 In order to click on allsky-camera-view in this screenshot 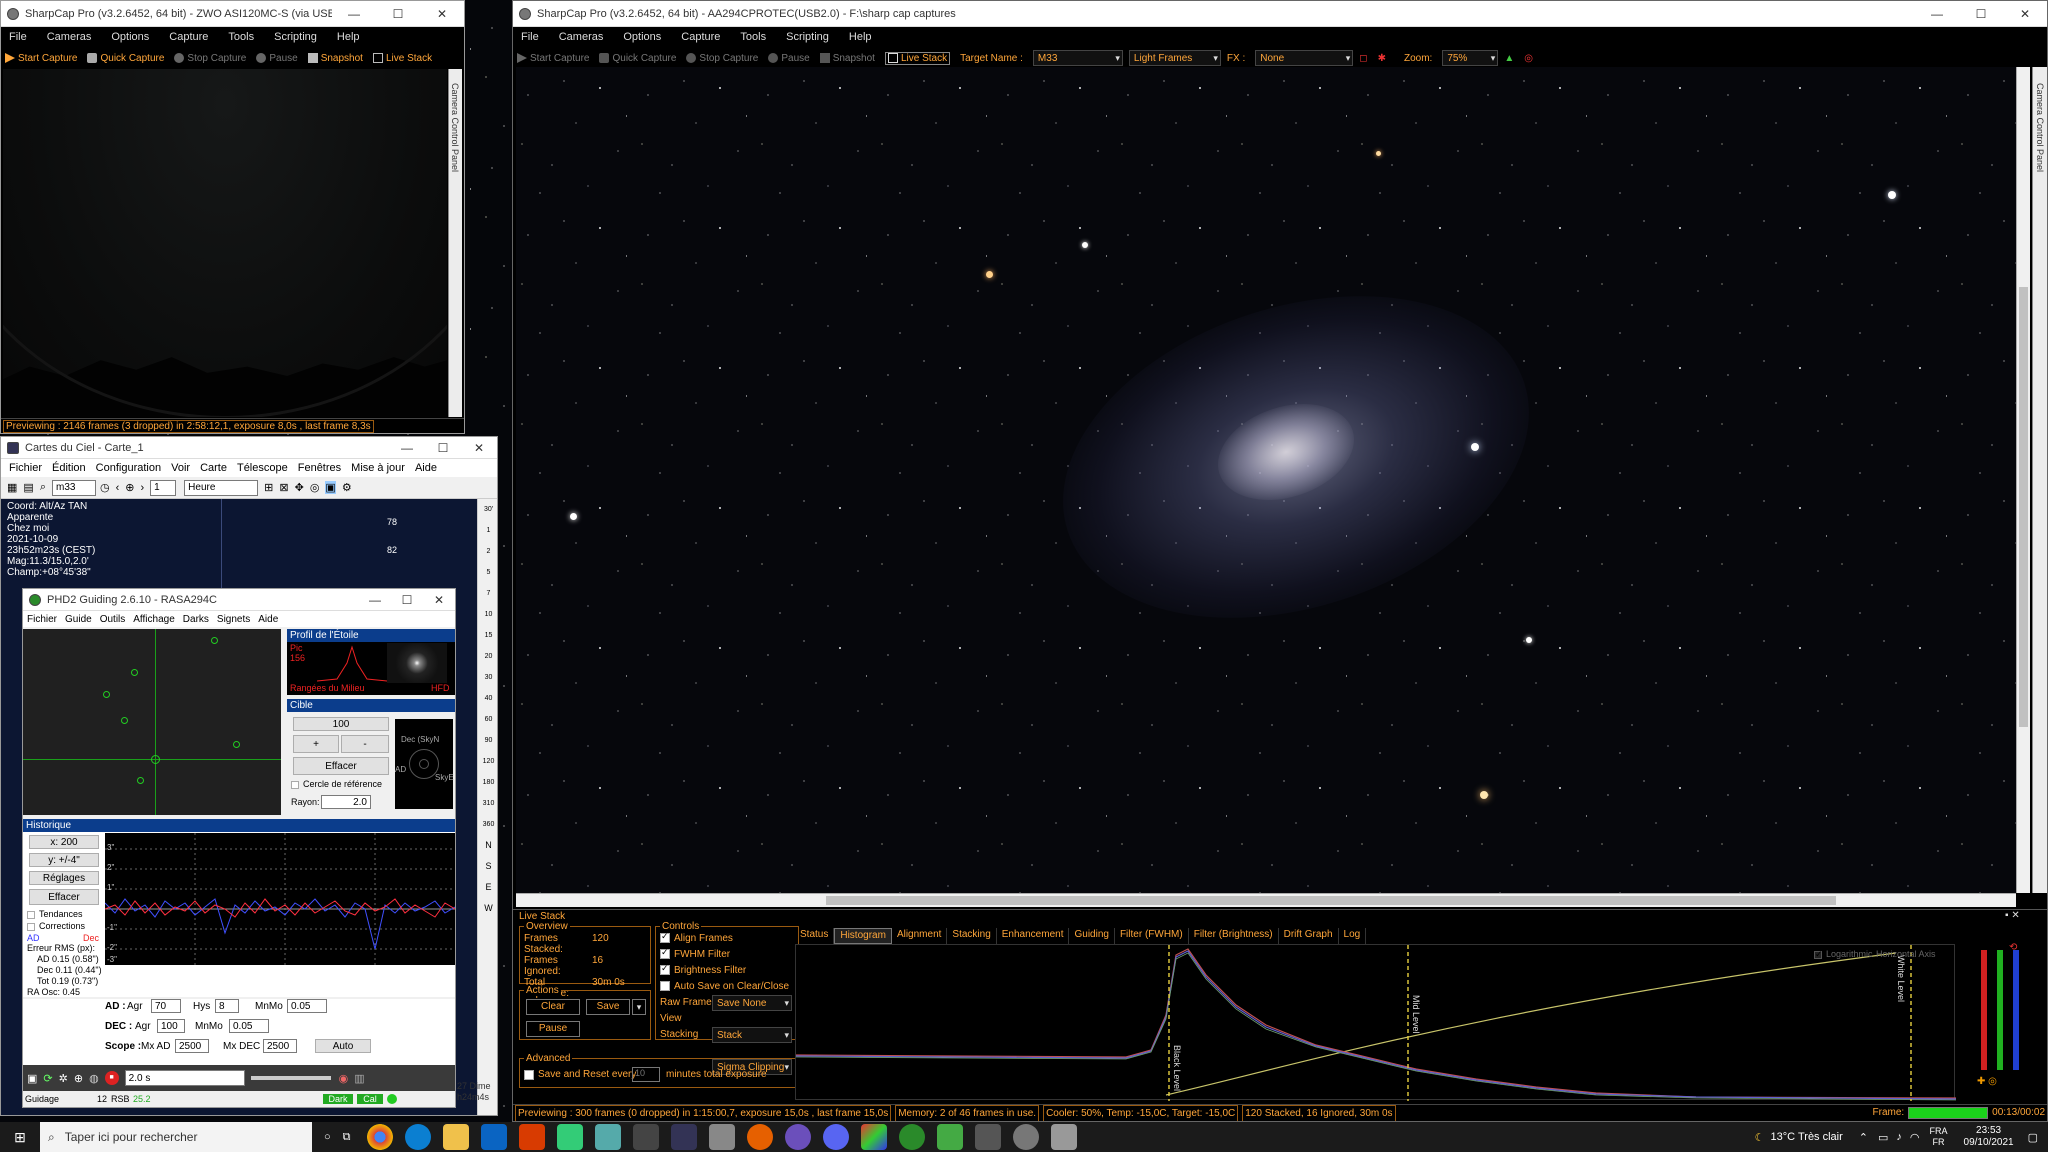, I will do `click(225, 243)`.